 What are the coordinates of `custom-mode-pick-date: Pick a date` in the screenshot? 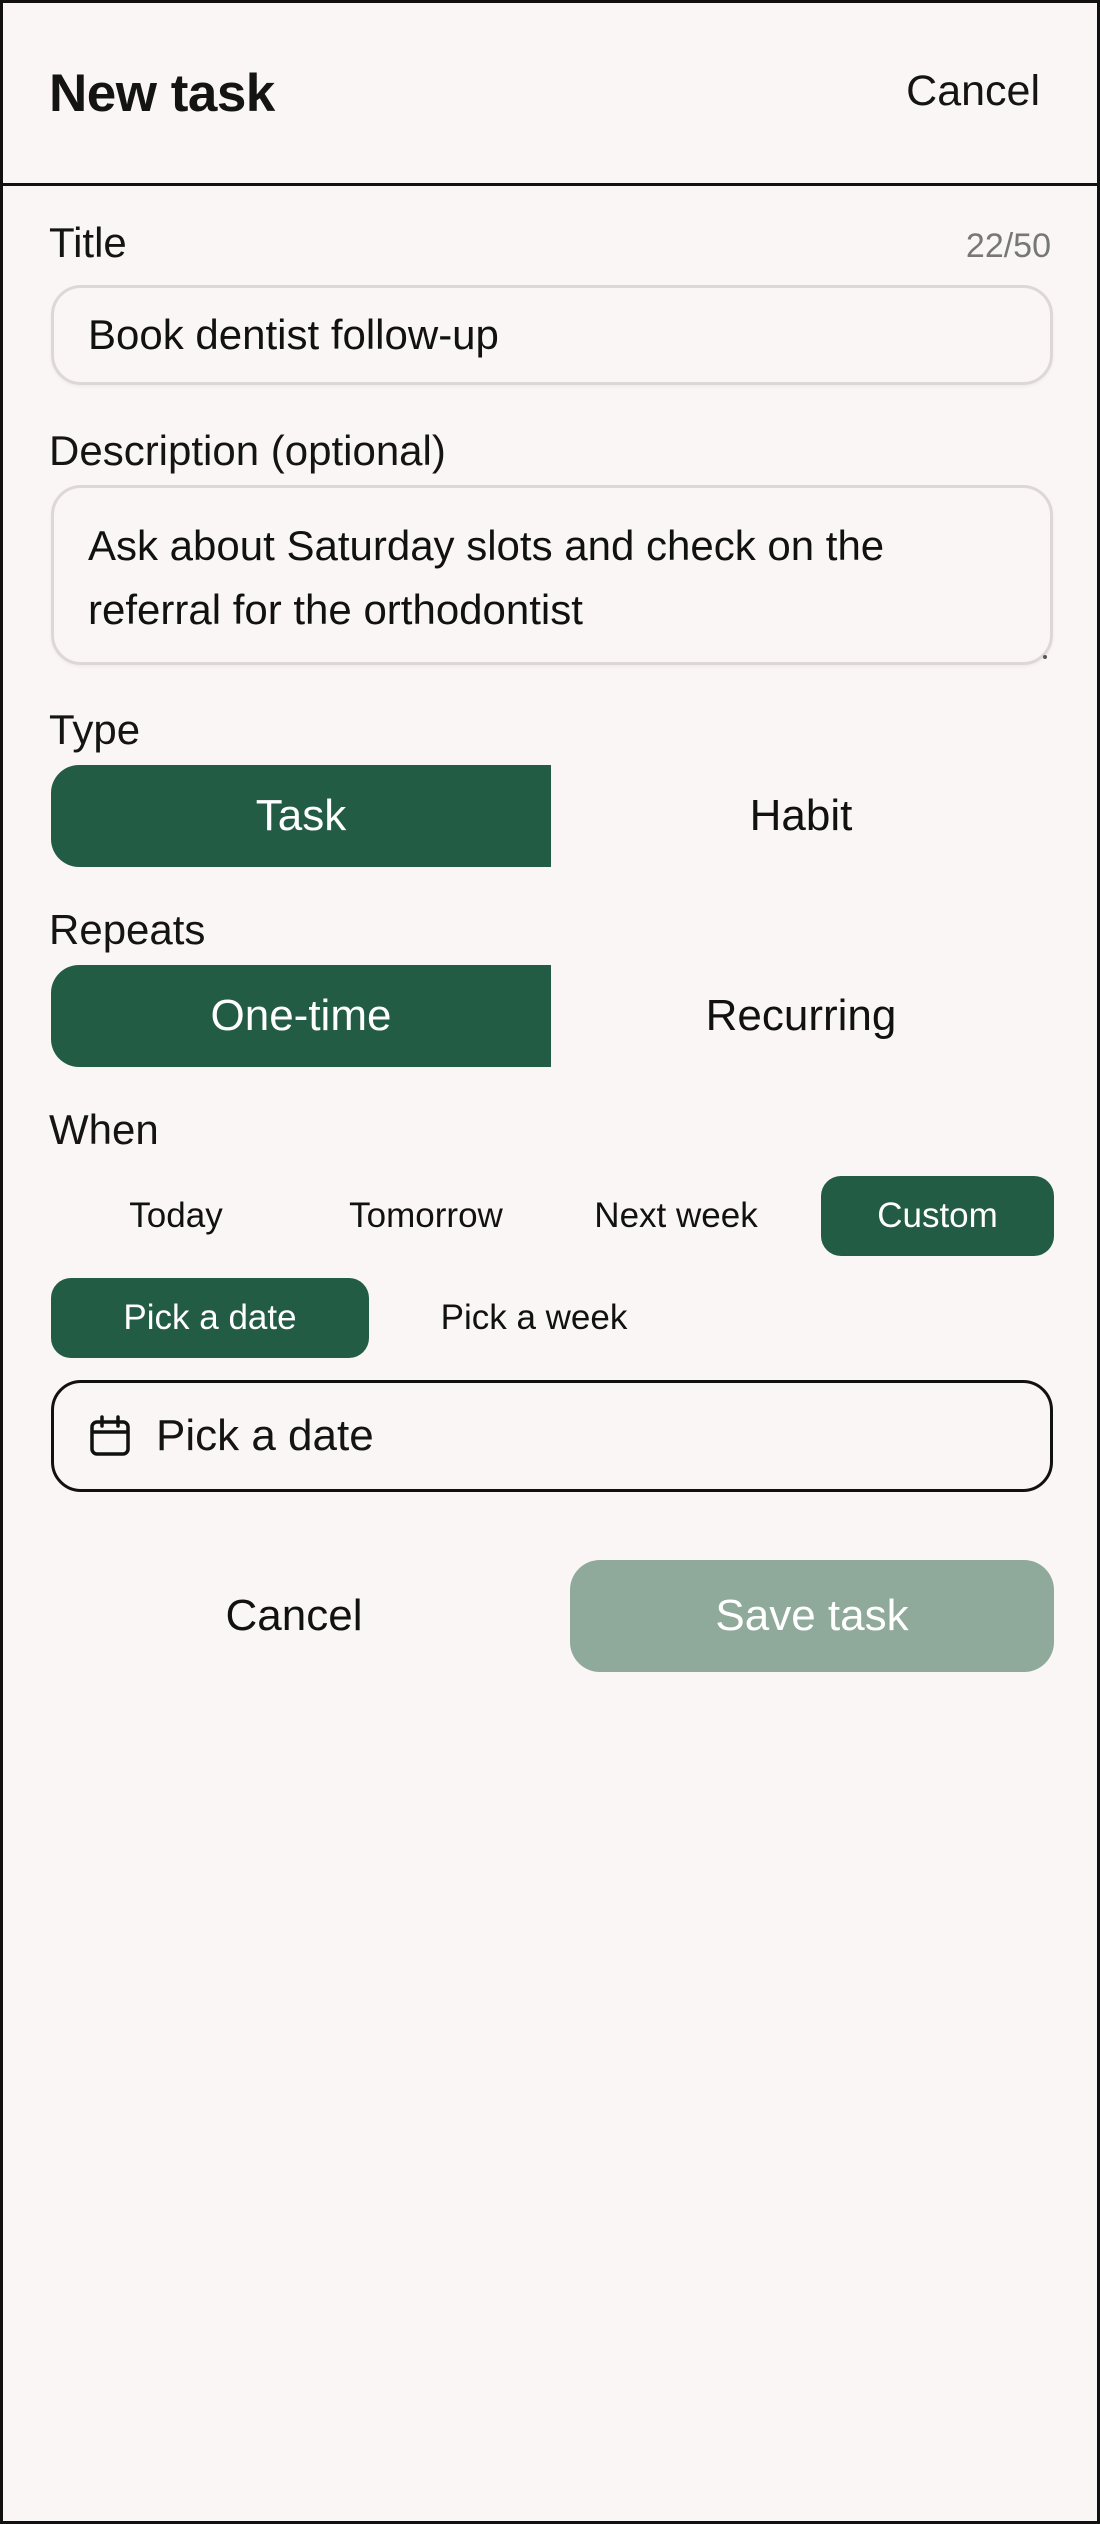 It's located at (210, 1318).